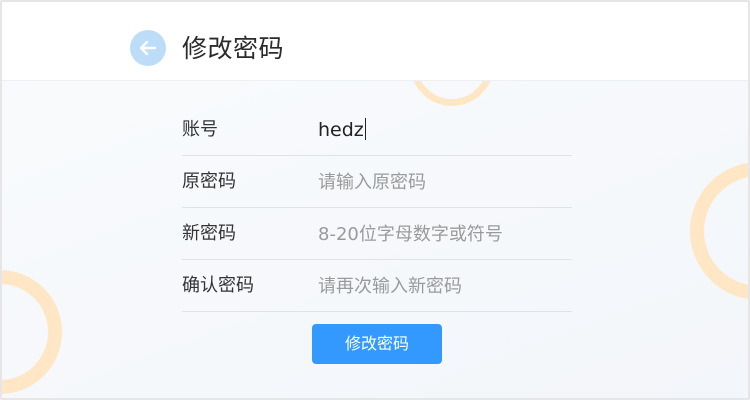 The width and height of the screenshot is (750, 400). What do you see at coordinates (443, 182) in the screenshot?
I see `old-password-input` at bounding box center [443, 182].